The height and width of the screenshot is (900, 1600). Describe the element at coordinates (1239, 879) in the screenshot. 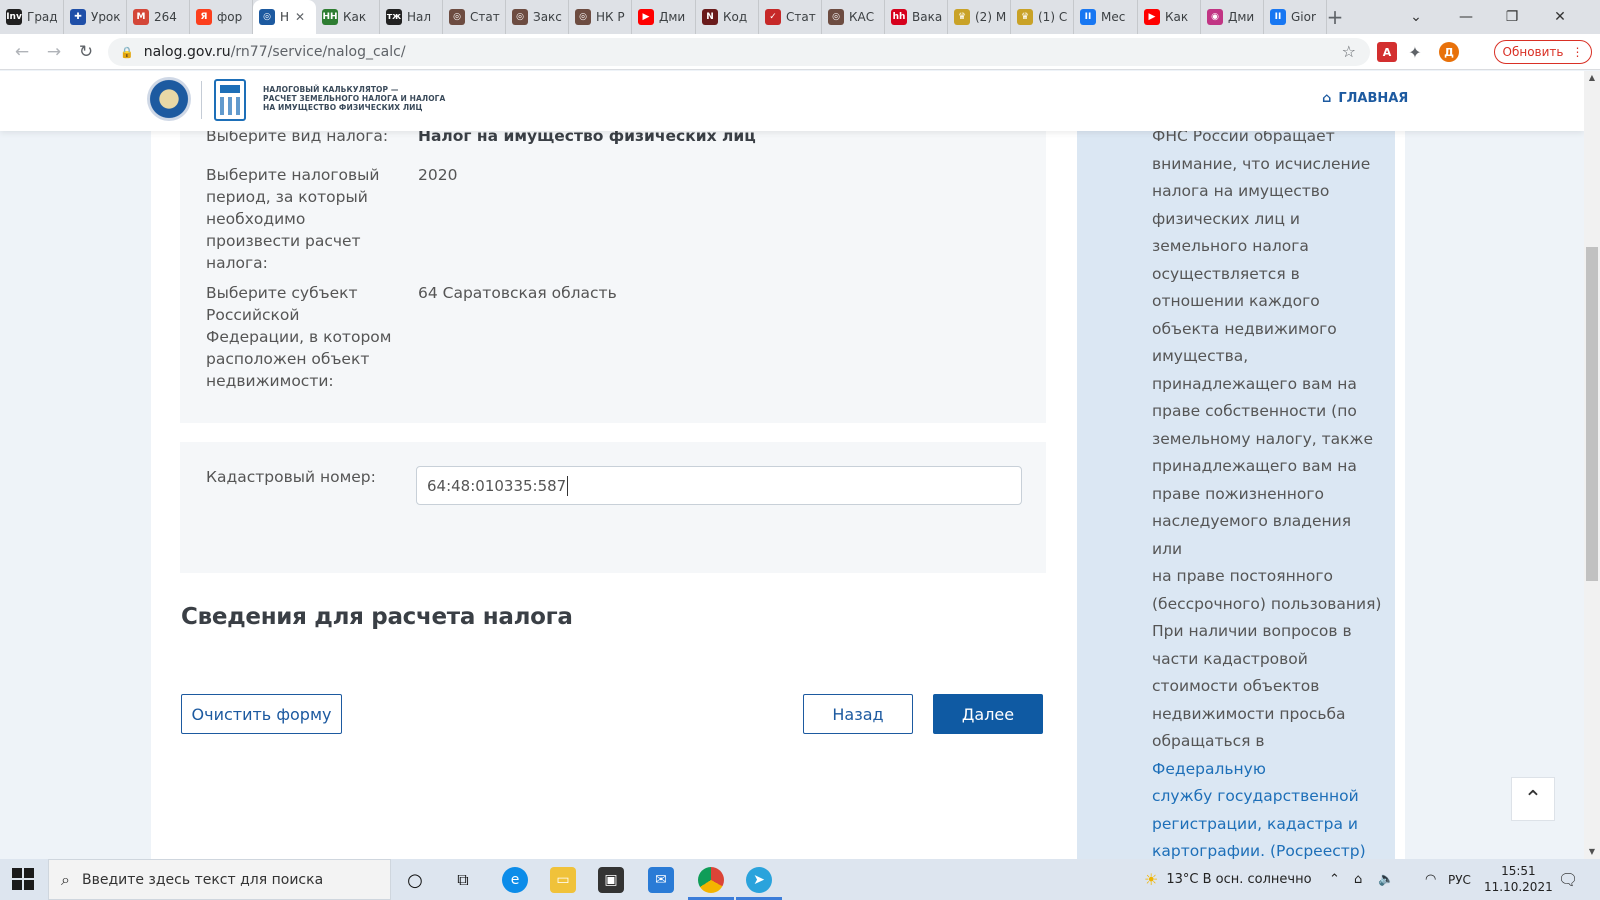

I see `weather-text: 13°C В осн. солнечно` at that location.